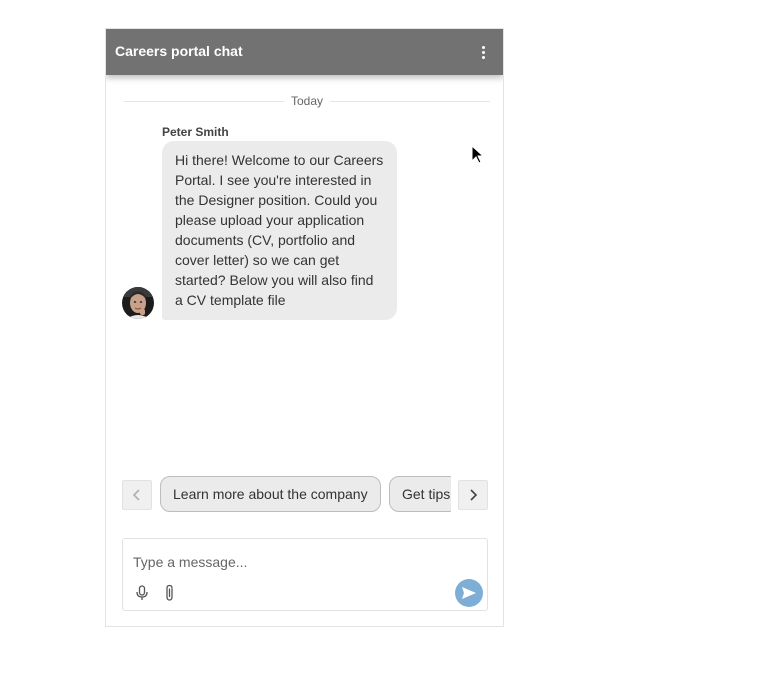  I want to click on paperclip-icon, so click(170, 593).